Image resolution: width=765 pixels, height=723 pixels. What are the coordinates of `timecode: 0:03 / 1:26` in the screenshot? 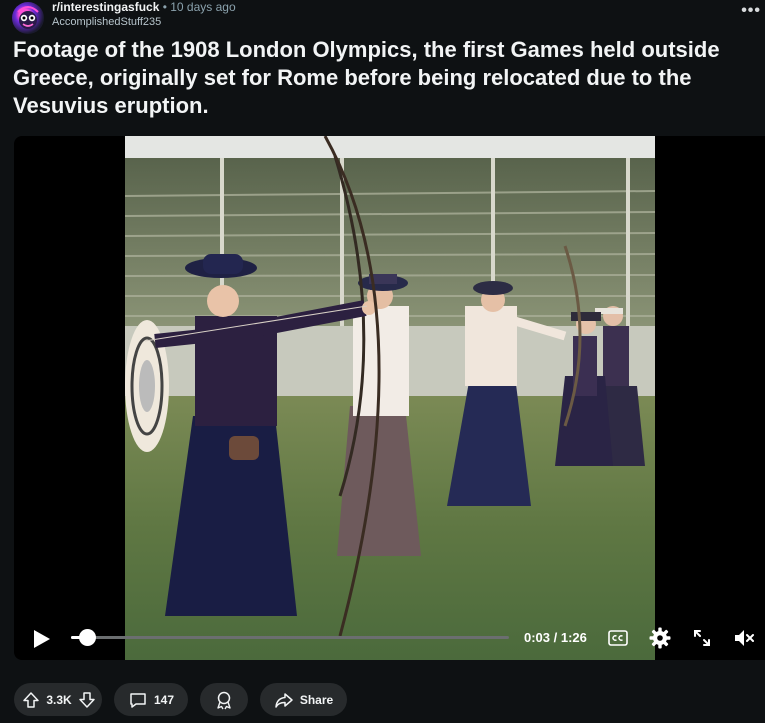 It's located at (555, 637).